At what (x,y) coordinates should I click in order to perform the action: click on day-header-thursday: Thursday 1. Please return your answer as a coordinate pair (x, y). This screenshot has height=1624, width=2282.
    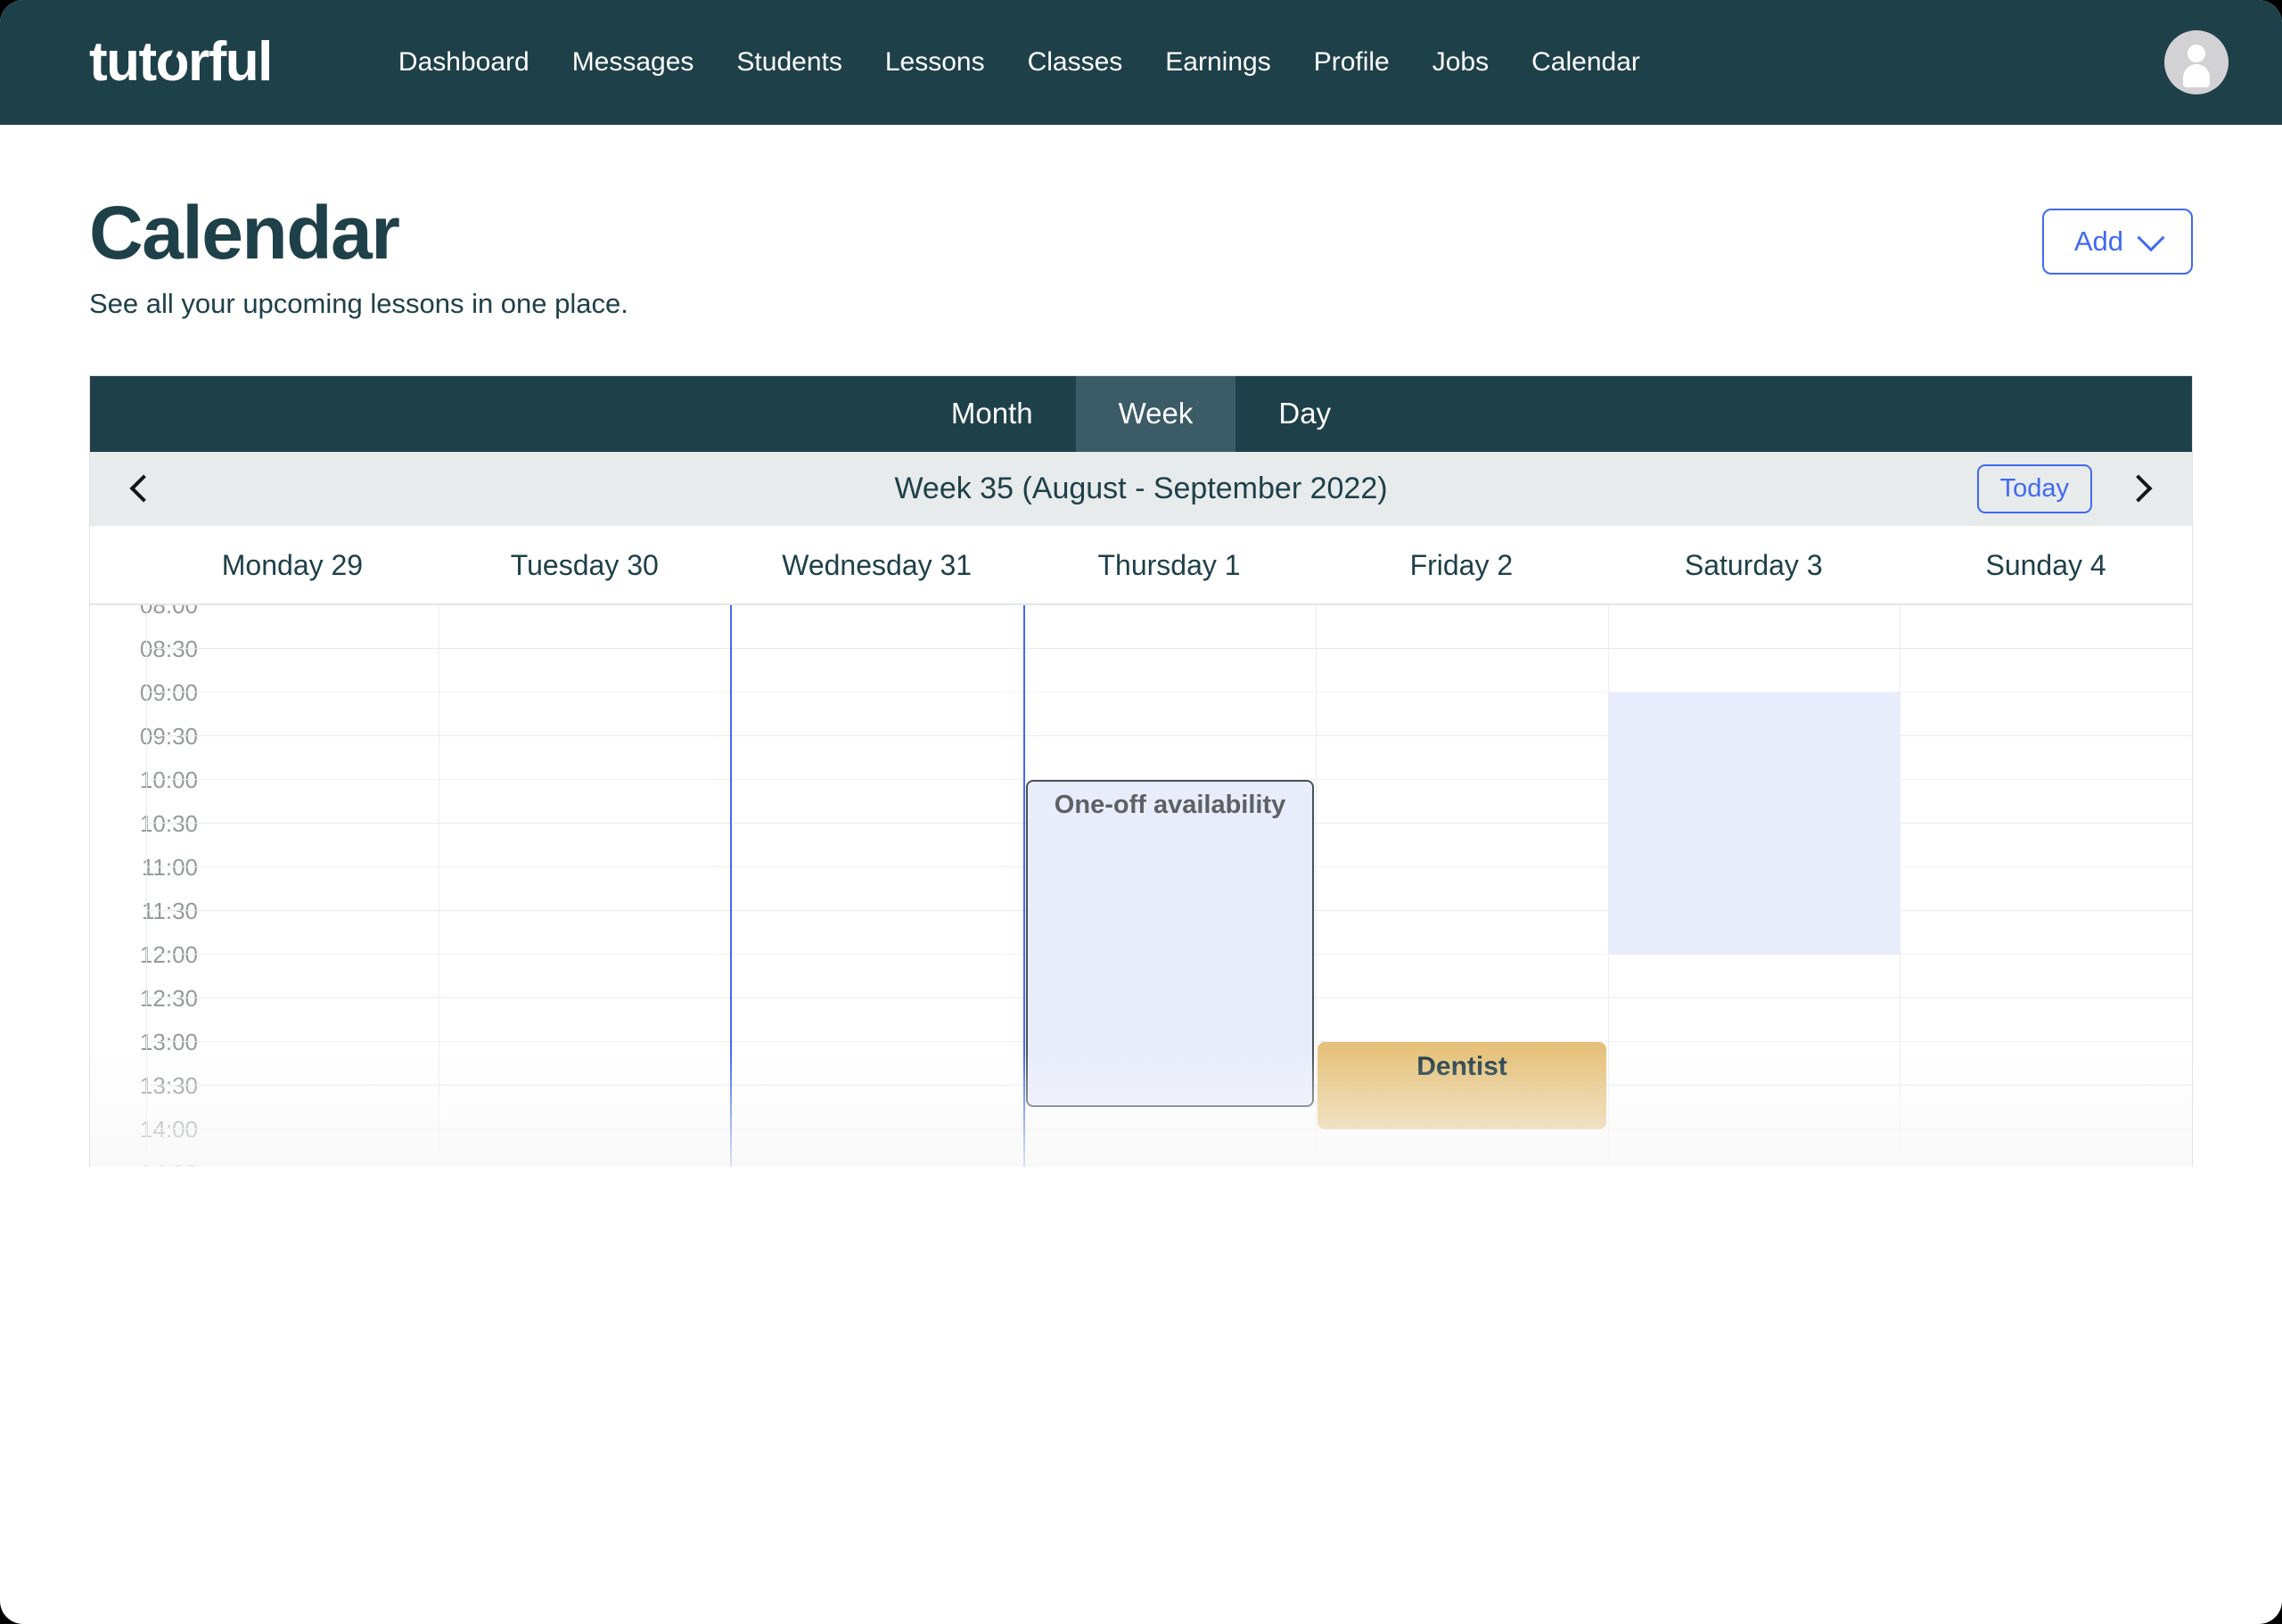
    Looking at the image, I should click on (1169, 564).